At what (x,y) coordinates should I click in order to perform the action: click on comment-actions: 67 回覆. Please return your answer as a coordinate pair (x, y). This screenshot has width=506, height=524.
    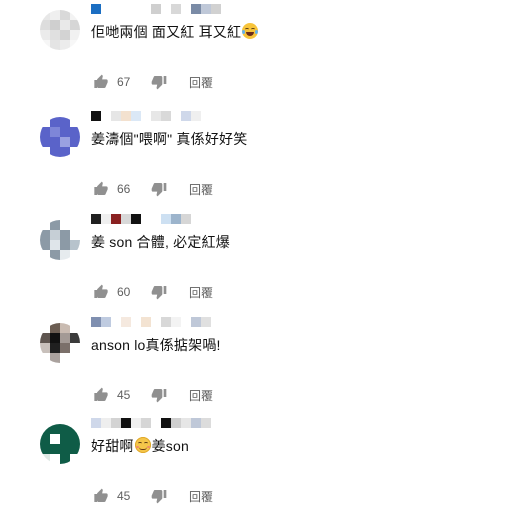
    Looking at the image, I should click on (153, 82).